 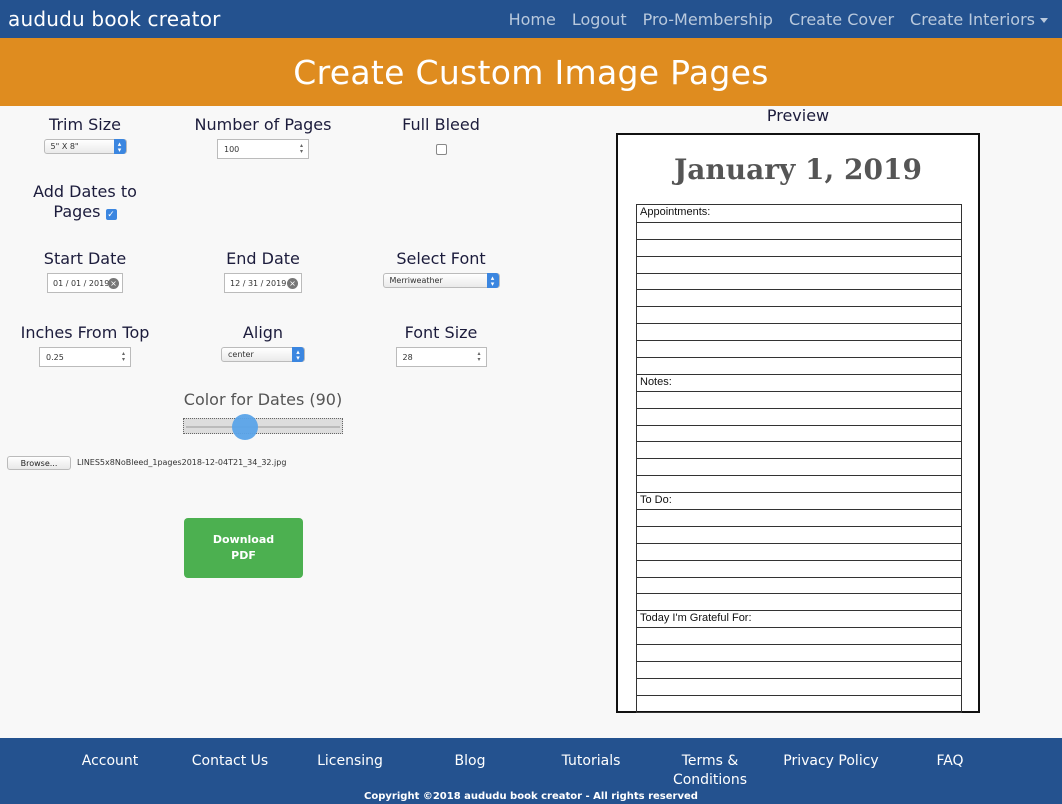 I want to click on add-dates-label: Add Dates to Pages ✓, so click(x=85, y=202).